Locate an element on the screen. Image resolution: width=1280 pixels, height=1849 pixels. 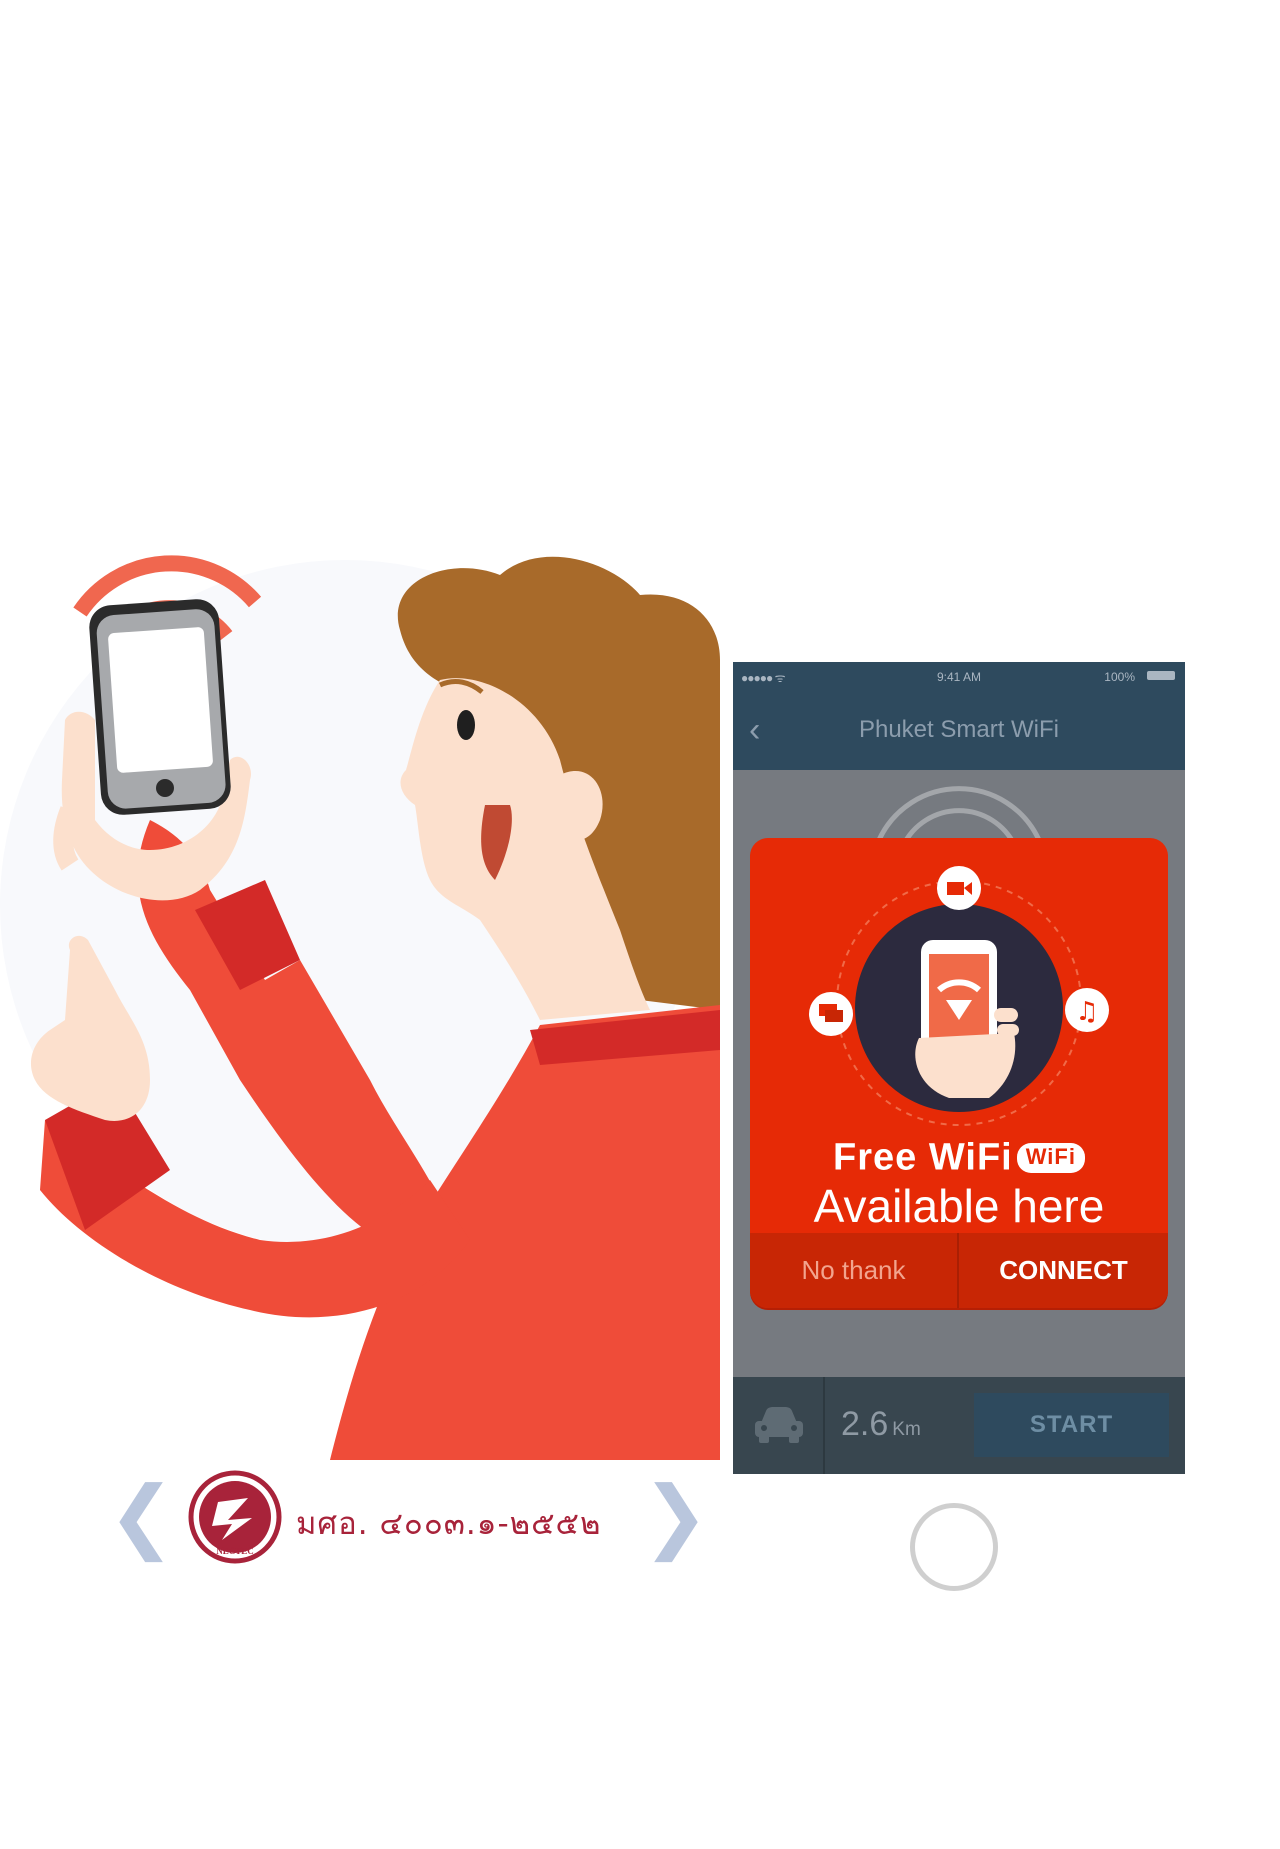
decline-button: No thank is located at coordinates (854, 1270).